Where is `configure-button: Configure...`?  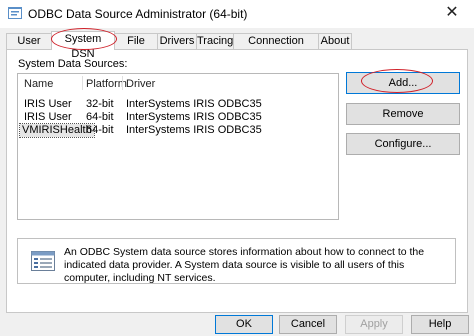 configure-button: Configure... is located at coordinates (403, 144).